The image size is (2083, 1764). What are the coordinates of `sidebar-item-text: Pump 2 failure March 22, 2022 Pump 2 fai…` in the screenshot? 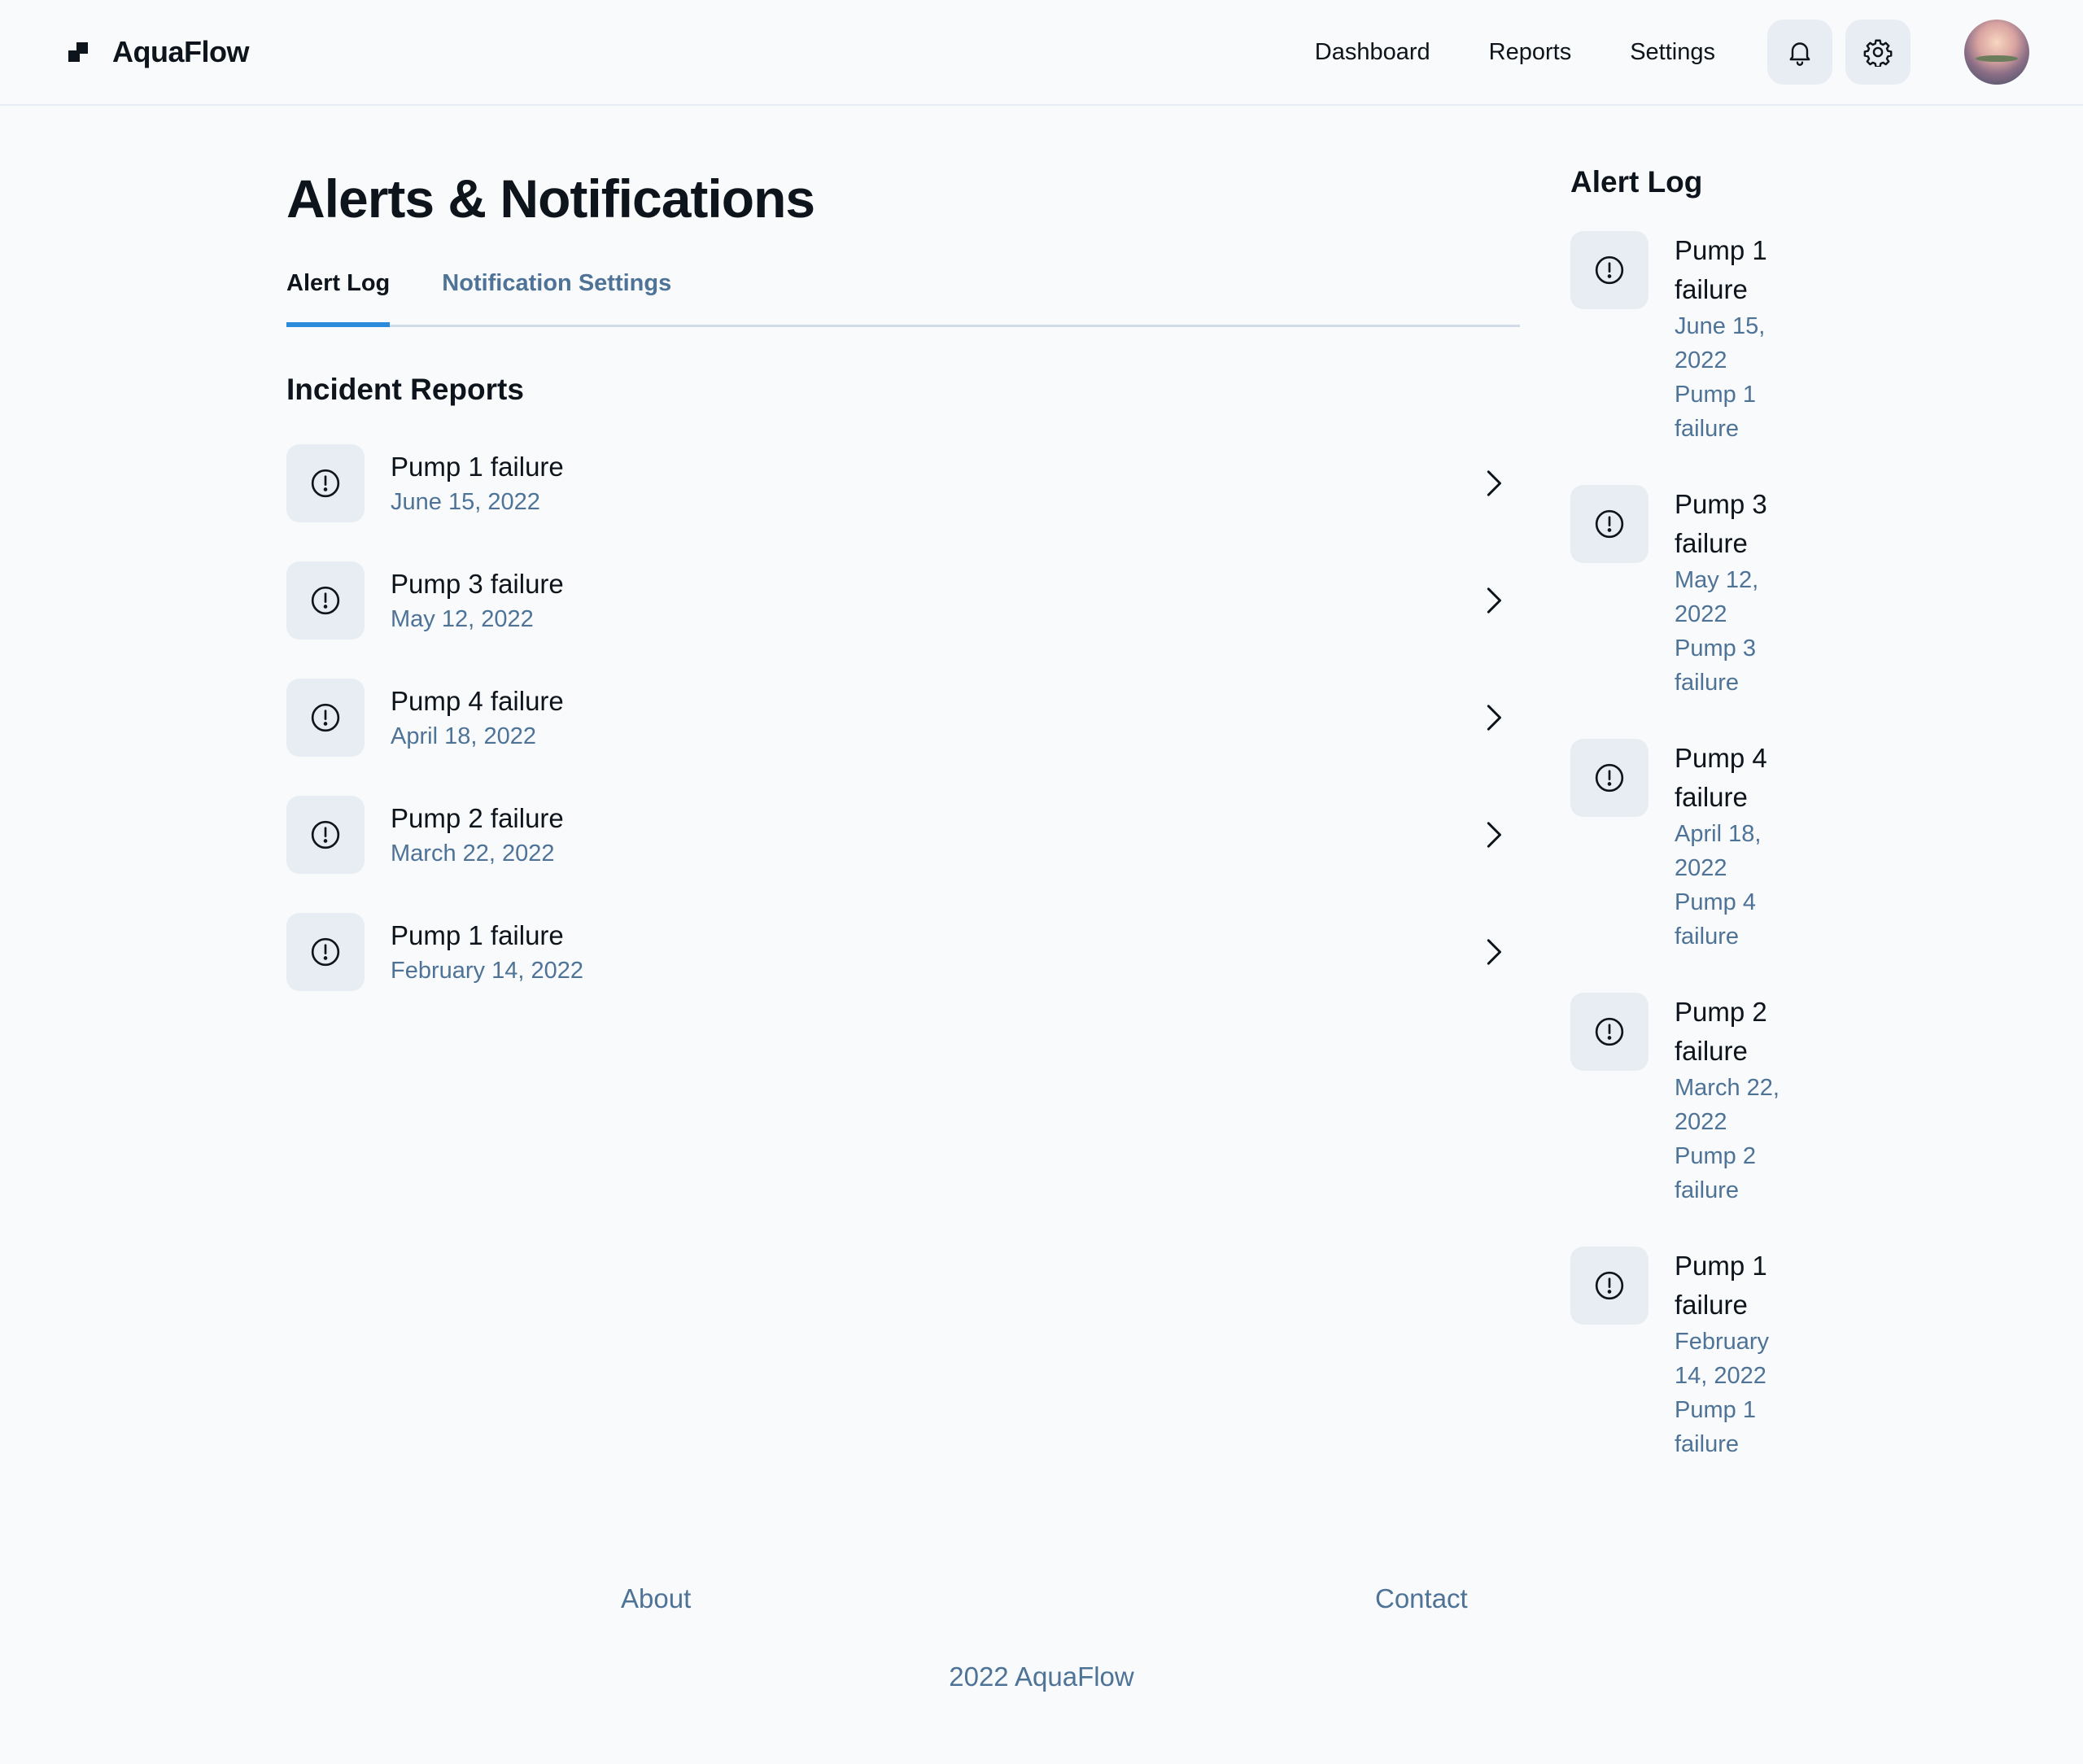 It's located at (1736, 1100).